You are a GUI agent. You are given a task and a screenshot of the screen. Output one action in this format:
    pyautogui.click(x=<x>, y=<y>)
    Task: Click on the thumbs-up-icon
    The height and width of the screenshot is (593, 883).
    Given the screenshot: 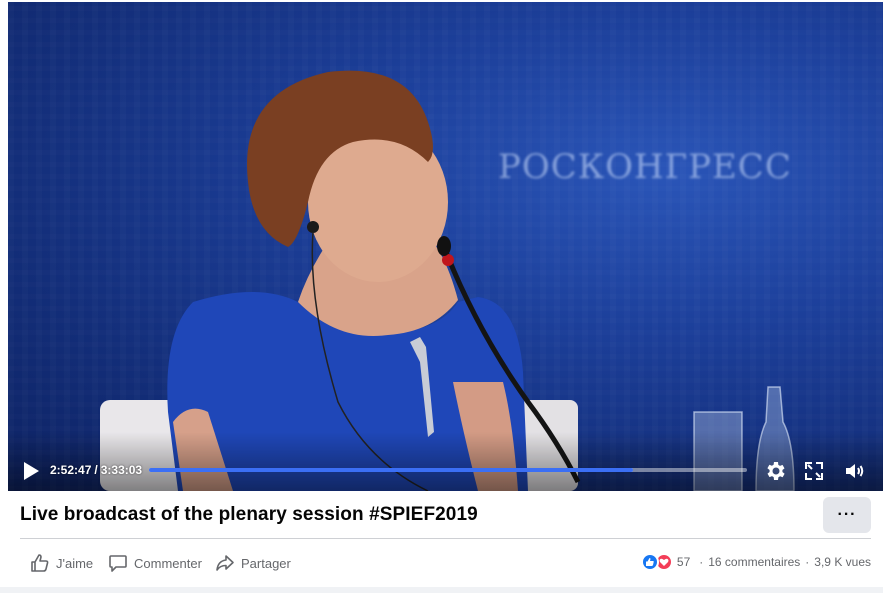 What is the action you would take?
    pyautogui.click(x=40, y=563)
    